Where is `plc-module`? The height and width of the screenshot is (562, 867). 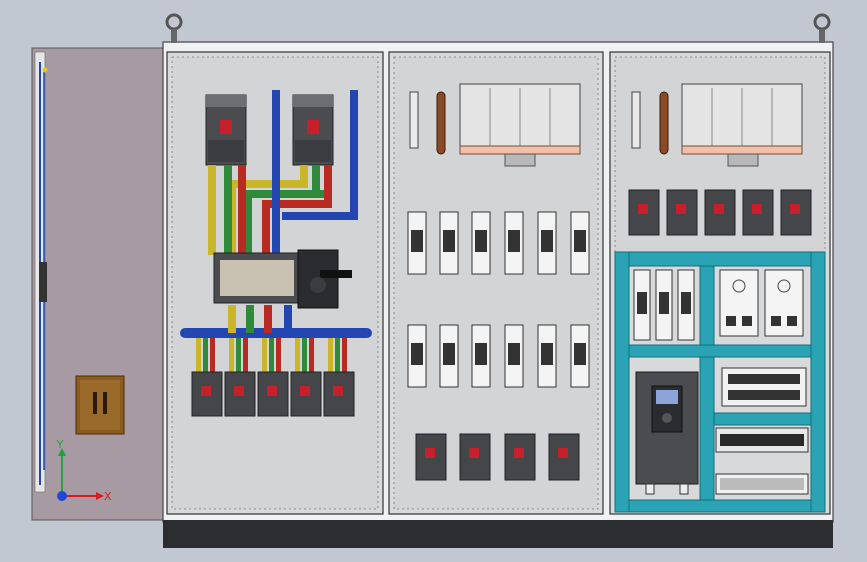 plc-module is located at coordinates (764, 387).